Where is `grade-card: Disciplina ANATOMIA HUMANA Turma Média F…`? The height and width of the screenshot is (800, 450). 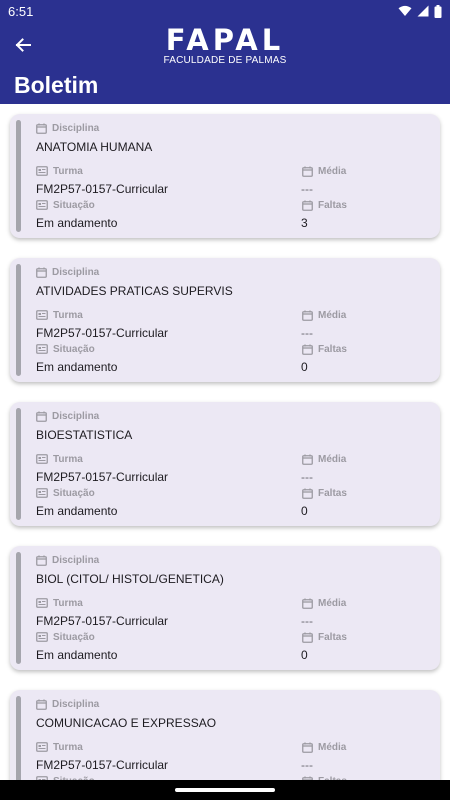
grade-card: Disciplina ANATOMIA HUMANA Turma Média F… is located at coordinates (225, 176).